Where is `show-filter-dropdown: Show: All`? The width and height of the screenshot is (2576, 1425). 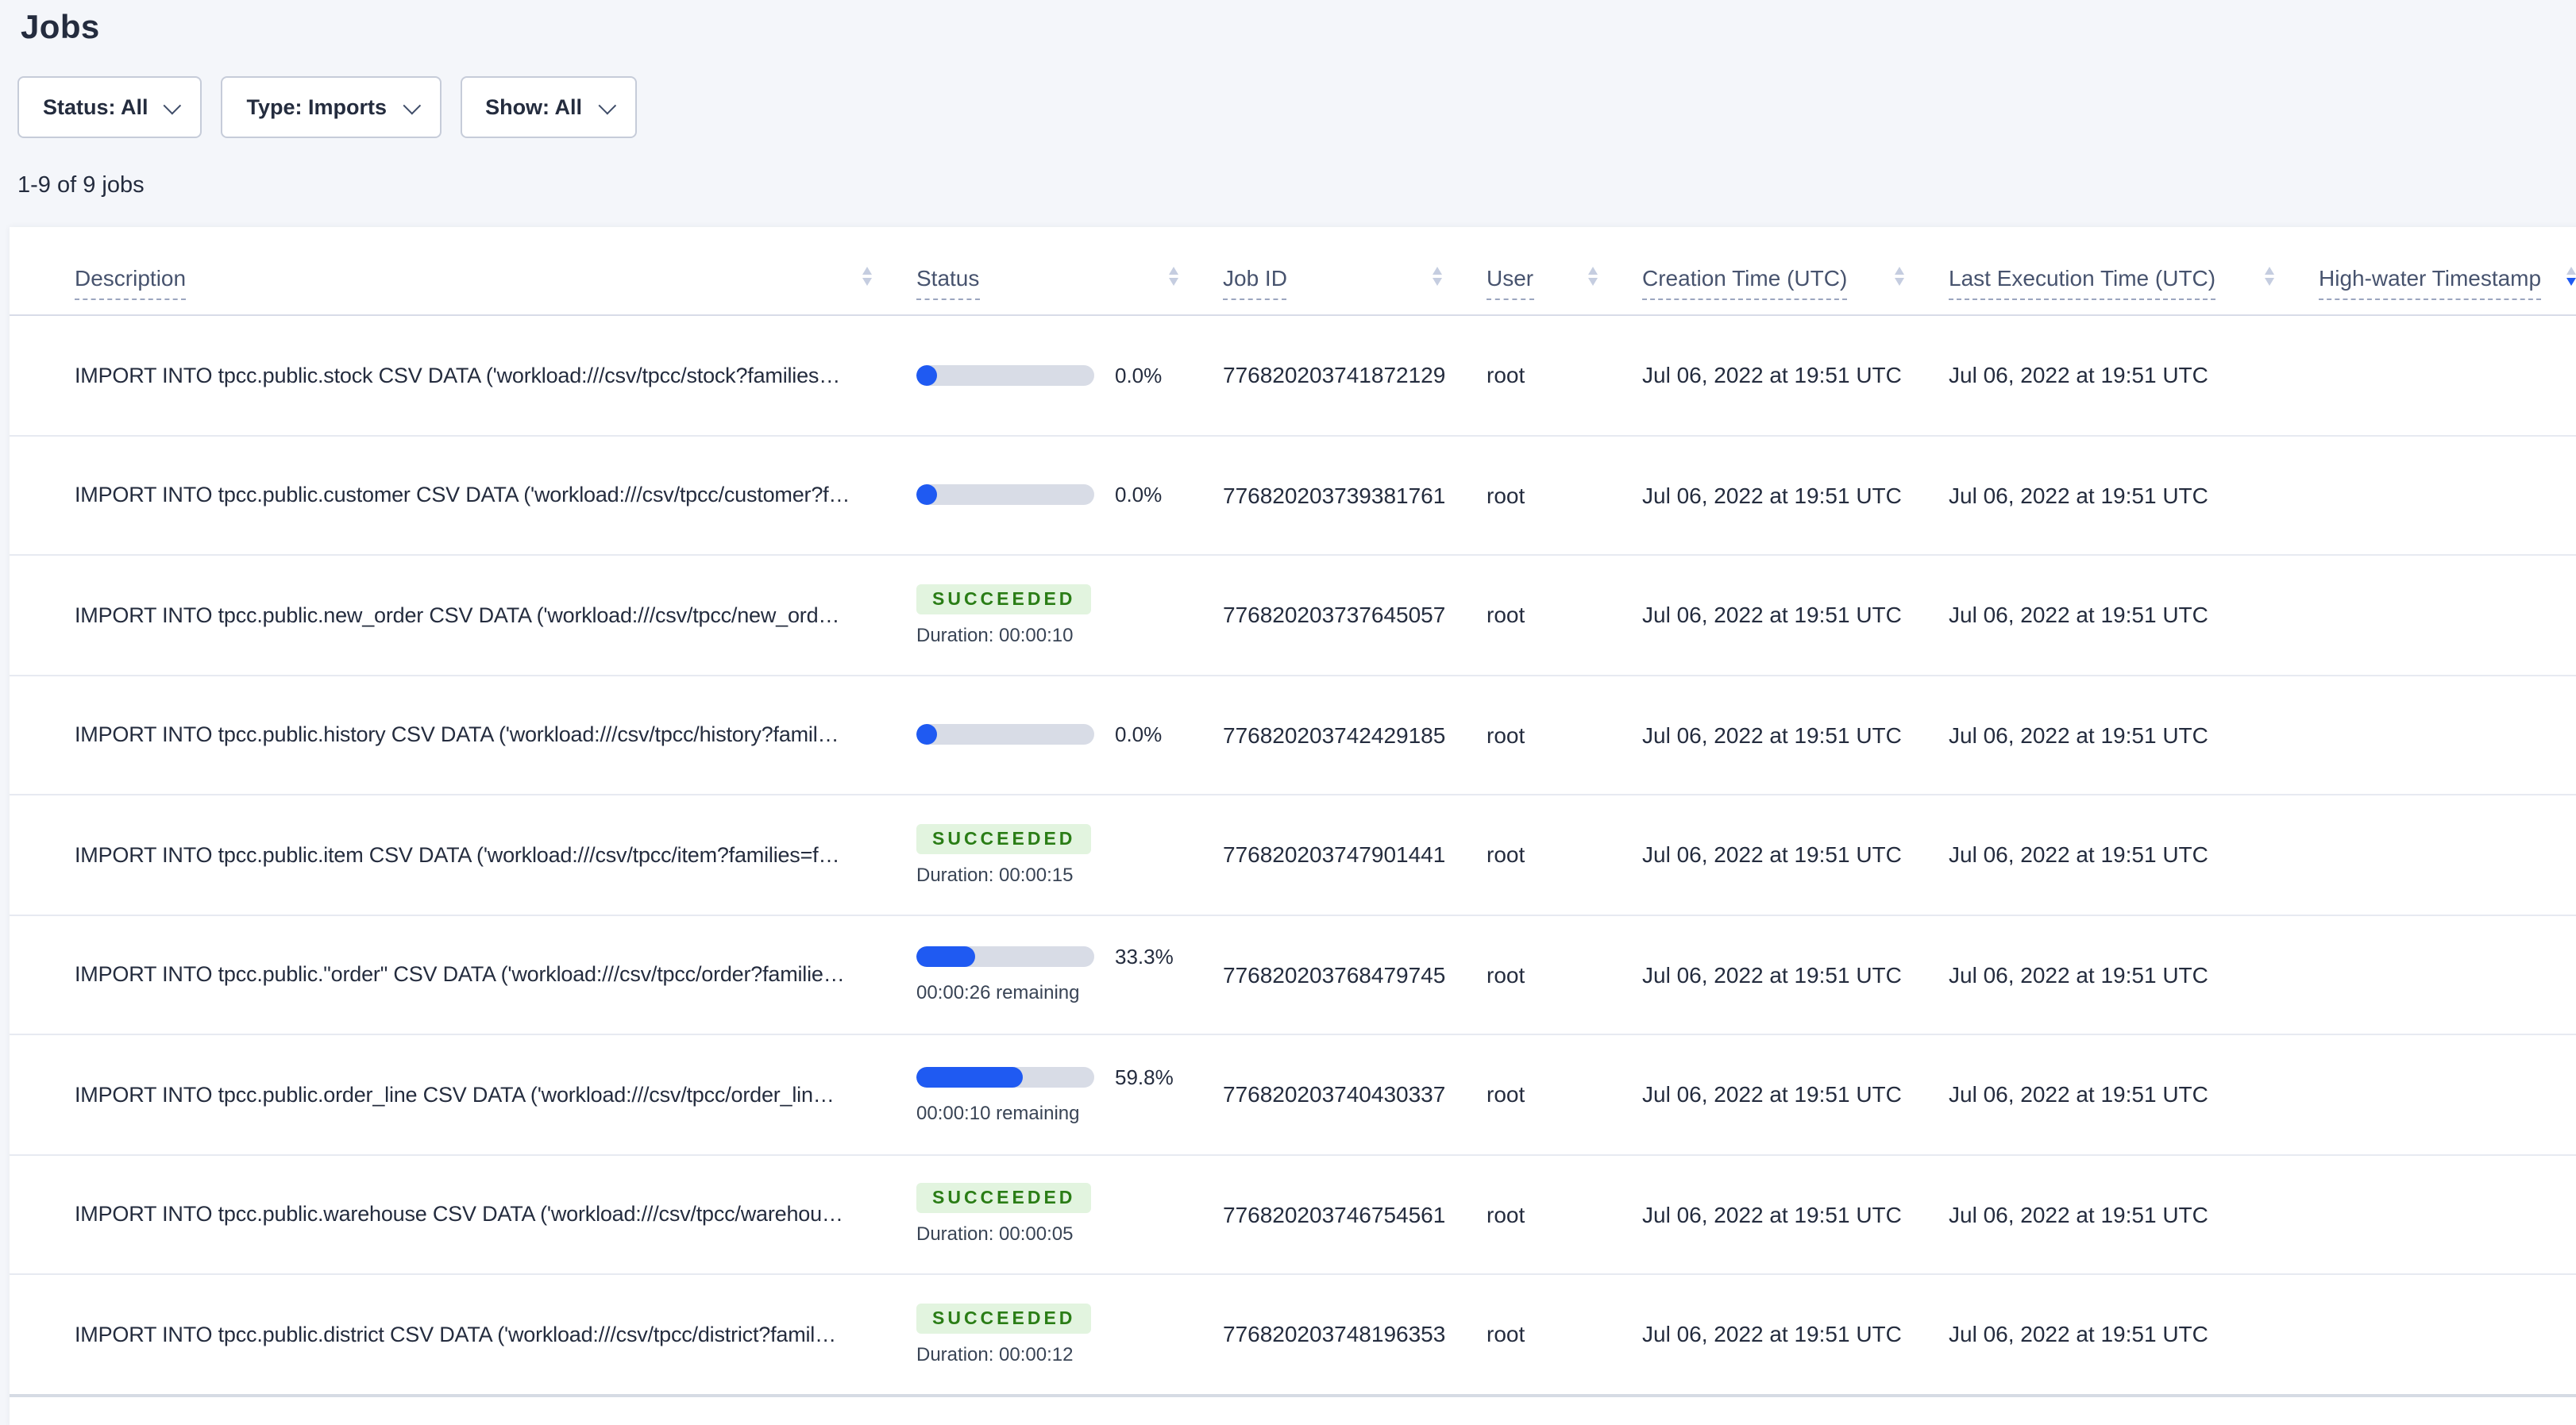
show-filter-dropdown: Show: All is located at coordinates (548, 107).